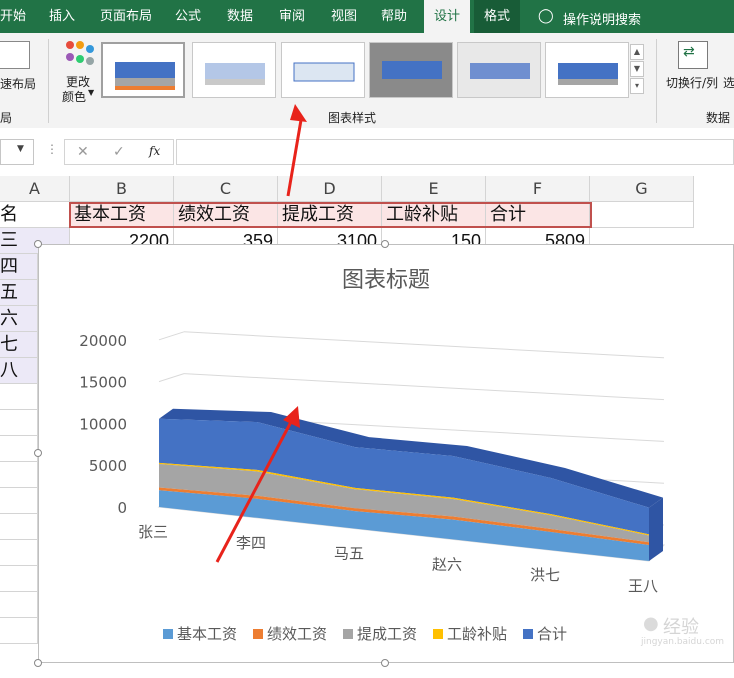 This screenshot has width=734, height=678. Describe the element at coordinates (261, 333) in the screenshot. I see `annotation-arrows` at that location.